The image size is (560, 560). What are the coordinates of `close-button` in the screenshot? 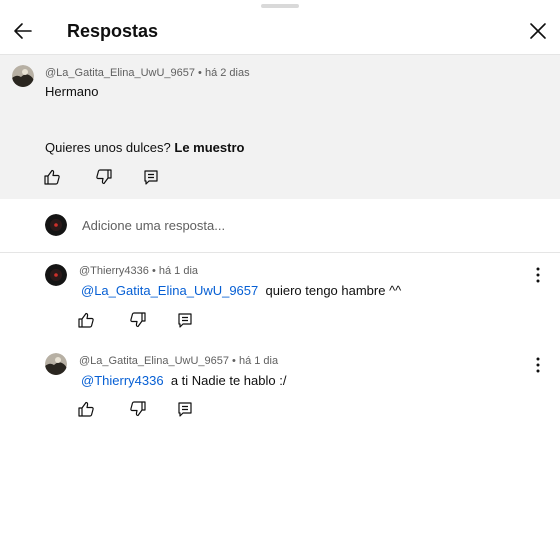 It's located at (538, 31).